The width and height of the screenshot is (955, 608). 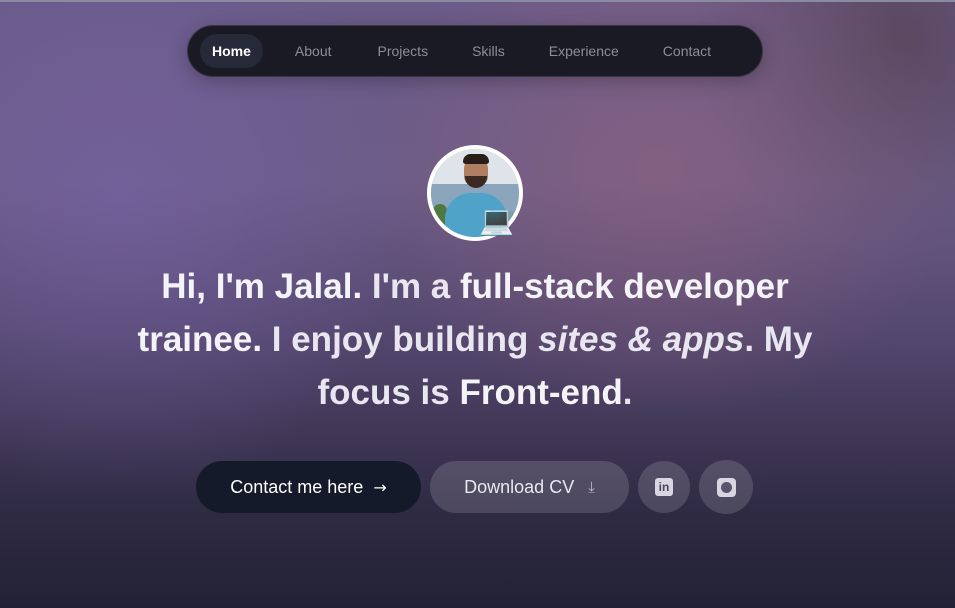 I want to click on headline-focus: sites & apps, so click(x=641, y=339).